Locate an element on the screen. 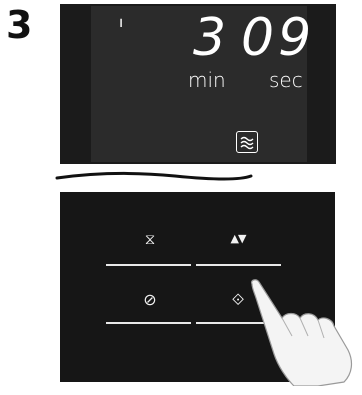 The height and width of the screenshot is (395, 362). up-down-arrows-icon: ▲▼ is located at coordinates (238, 238).